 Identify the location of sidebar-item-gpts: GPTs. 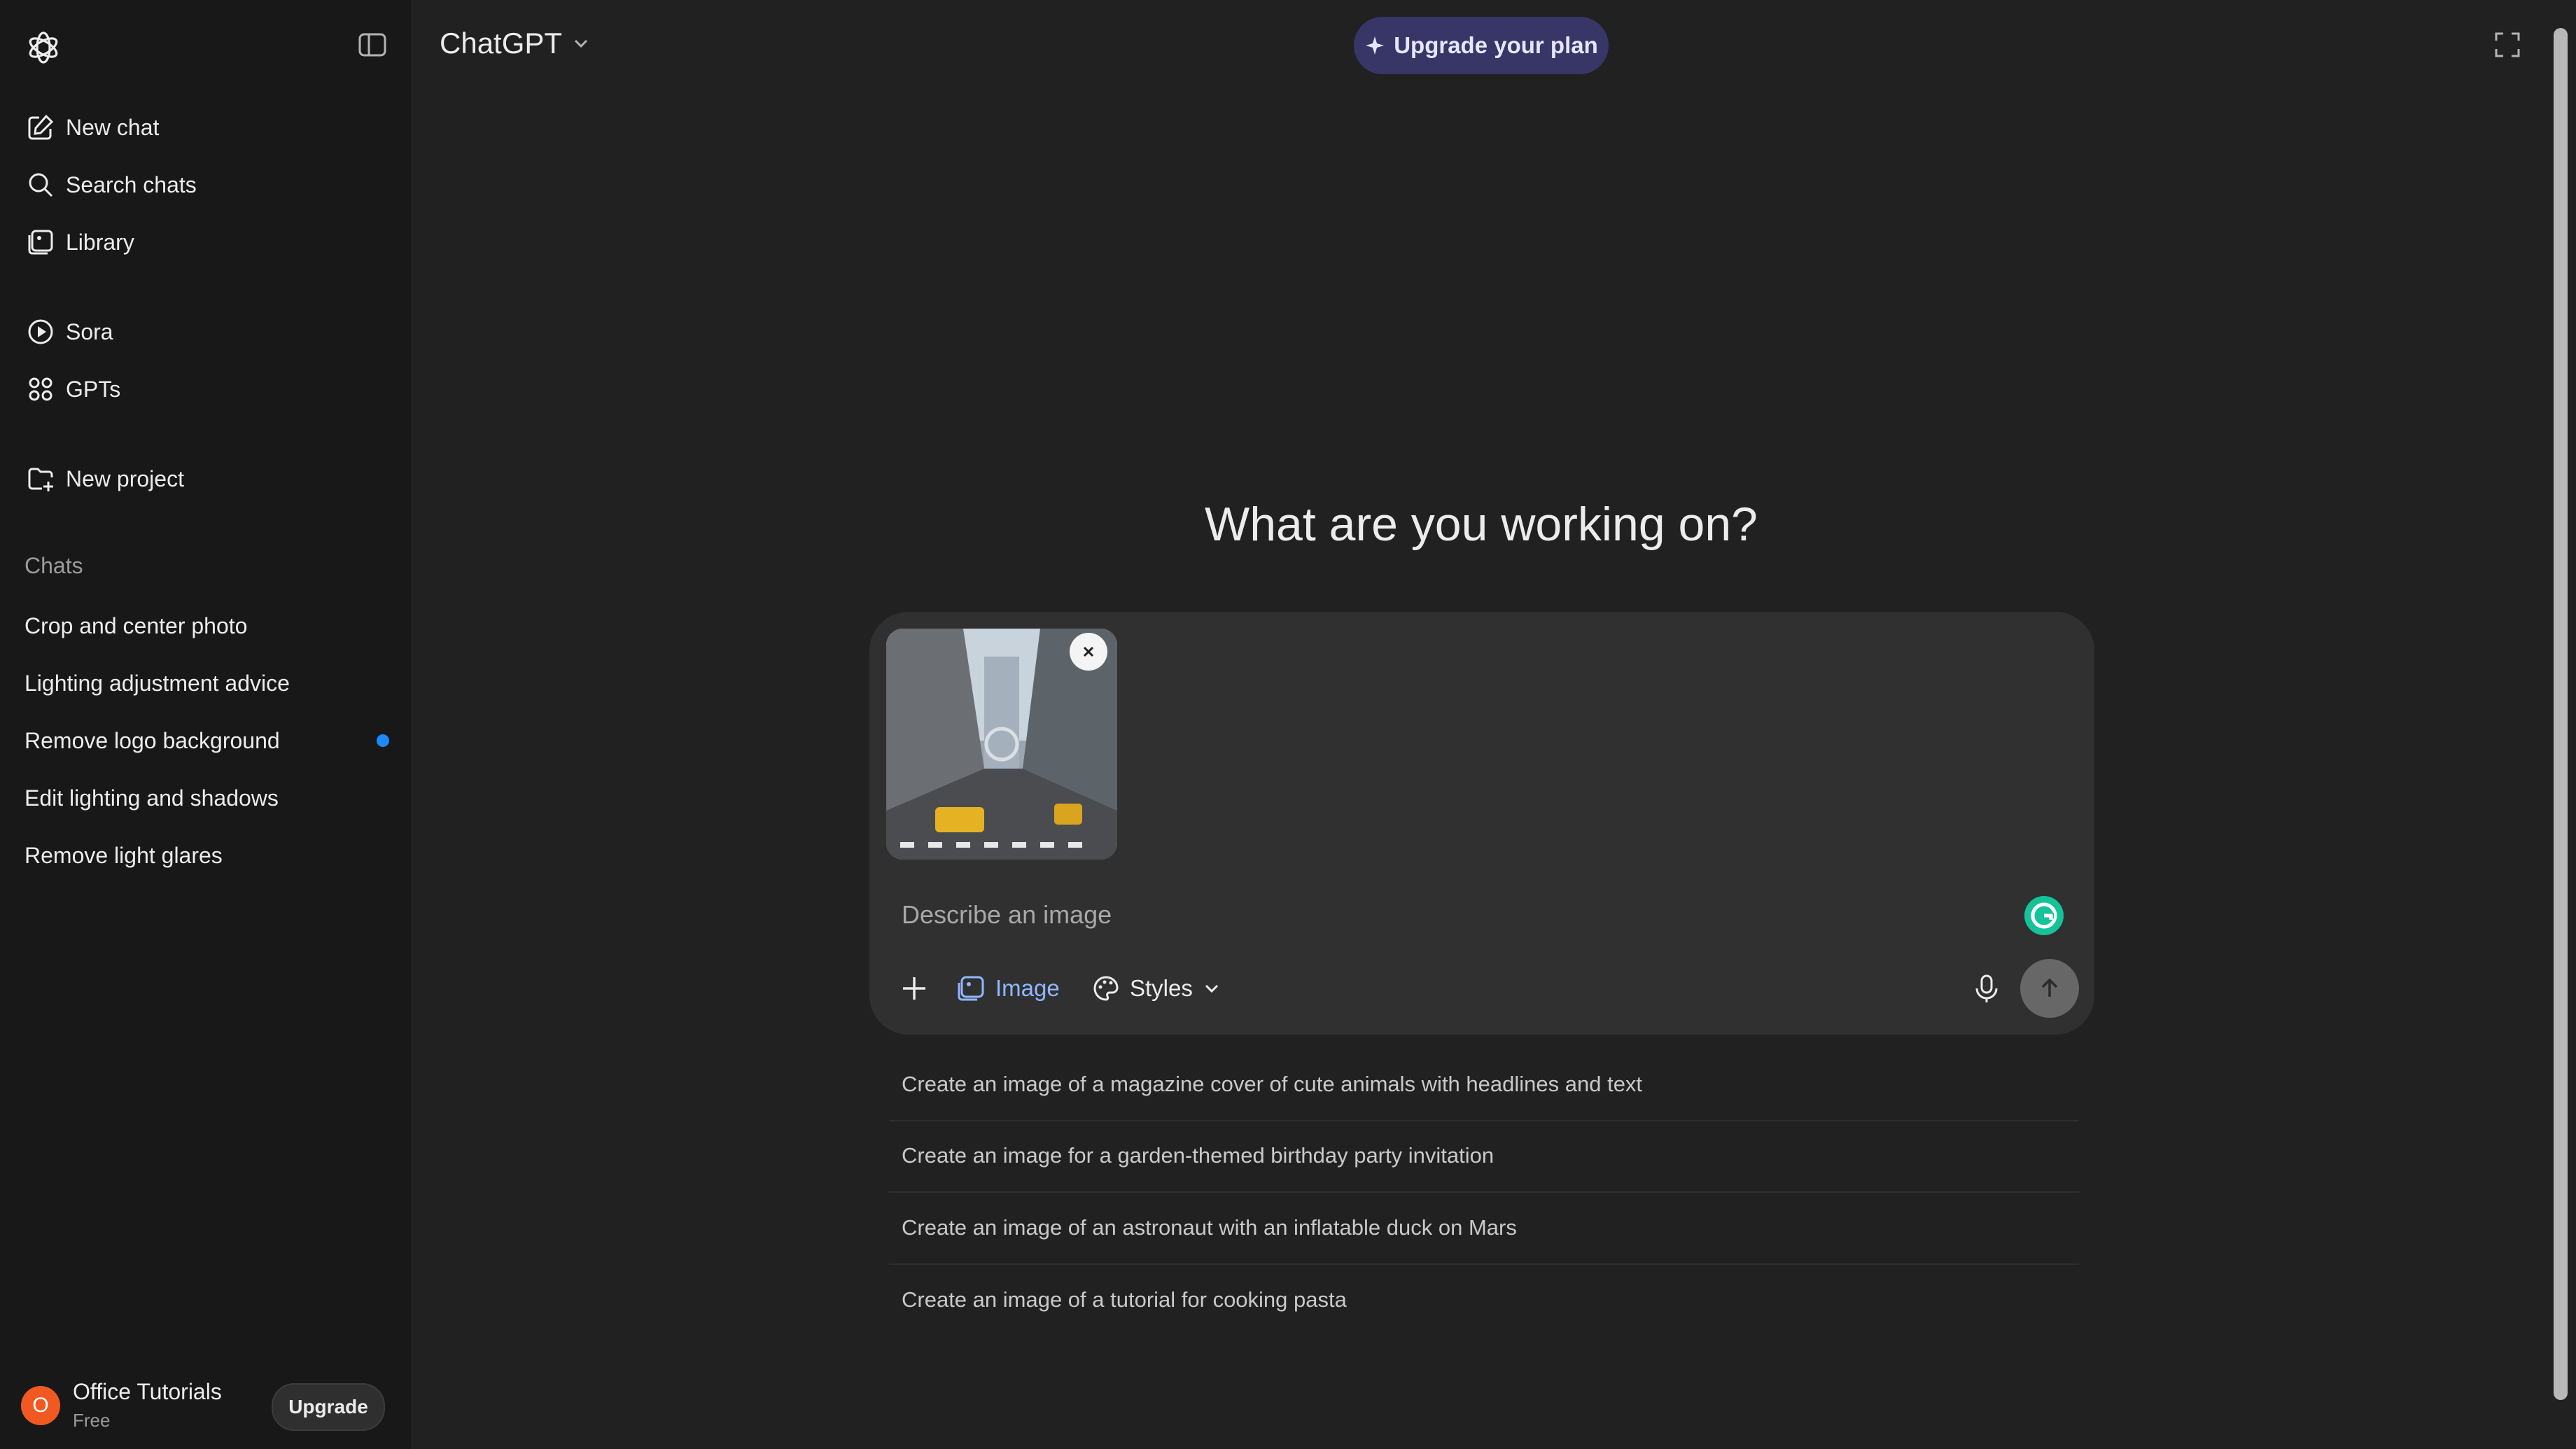
(202, 389).